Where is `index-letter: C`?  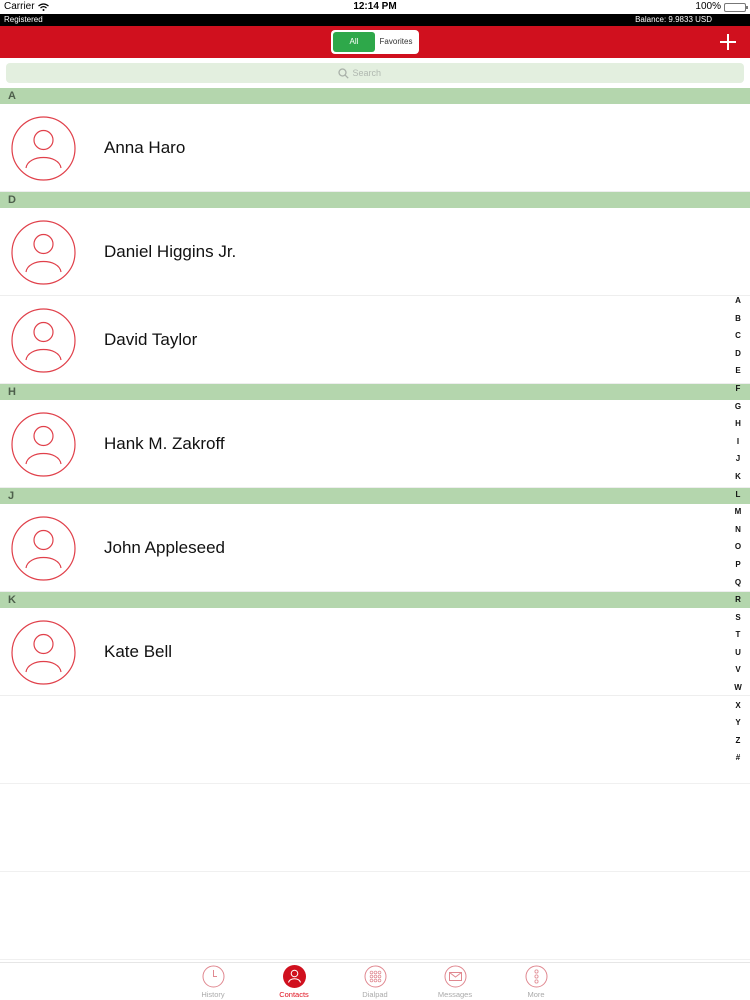 index-letter: C is located at coordinates (738, 336).